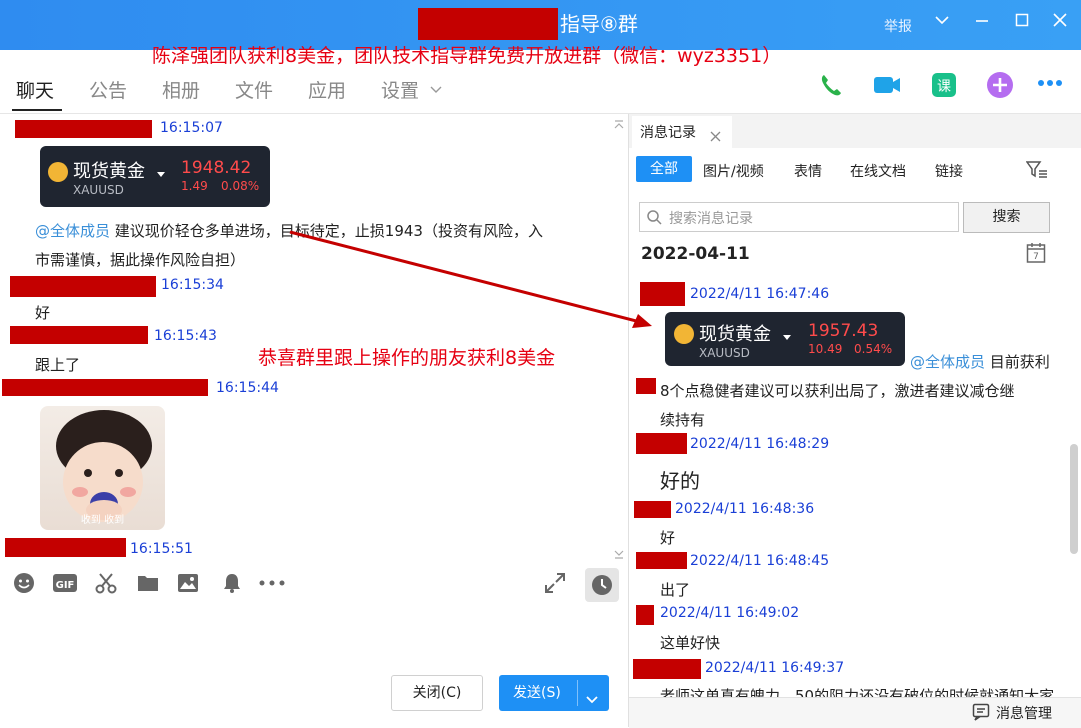  What do you see at coordinates (668, 132) in the screenshot?
I see `history-tab: 消息记录` at bounding box center [668, 132].